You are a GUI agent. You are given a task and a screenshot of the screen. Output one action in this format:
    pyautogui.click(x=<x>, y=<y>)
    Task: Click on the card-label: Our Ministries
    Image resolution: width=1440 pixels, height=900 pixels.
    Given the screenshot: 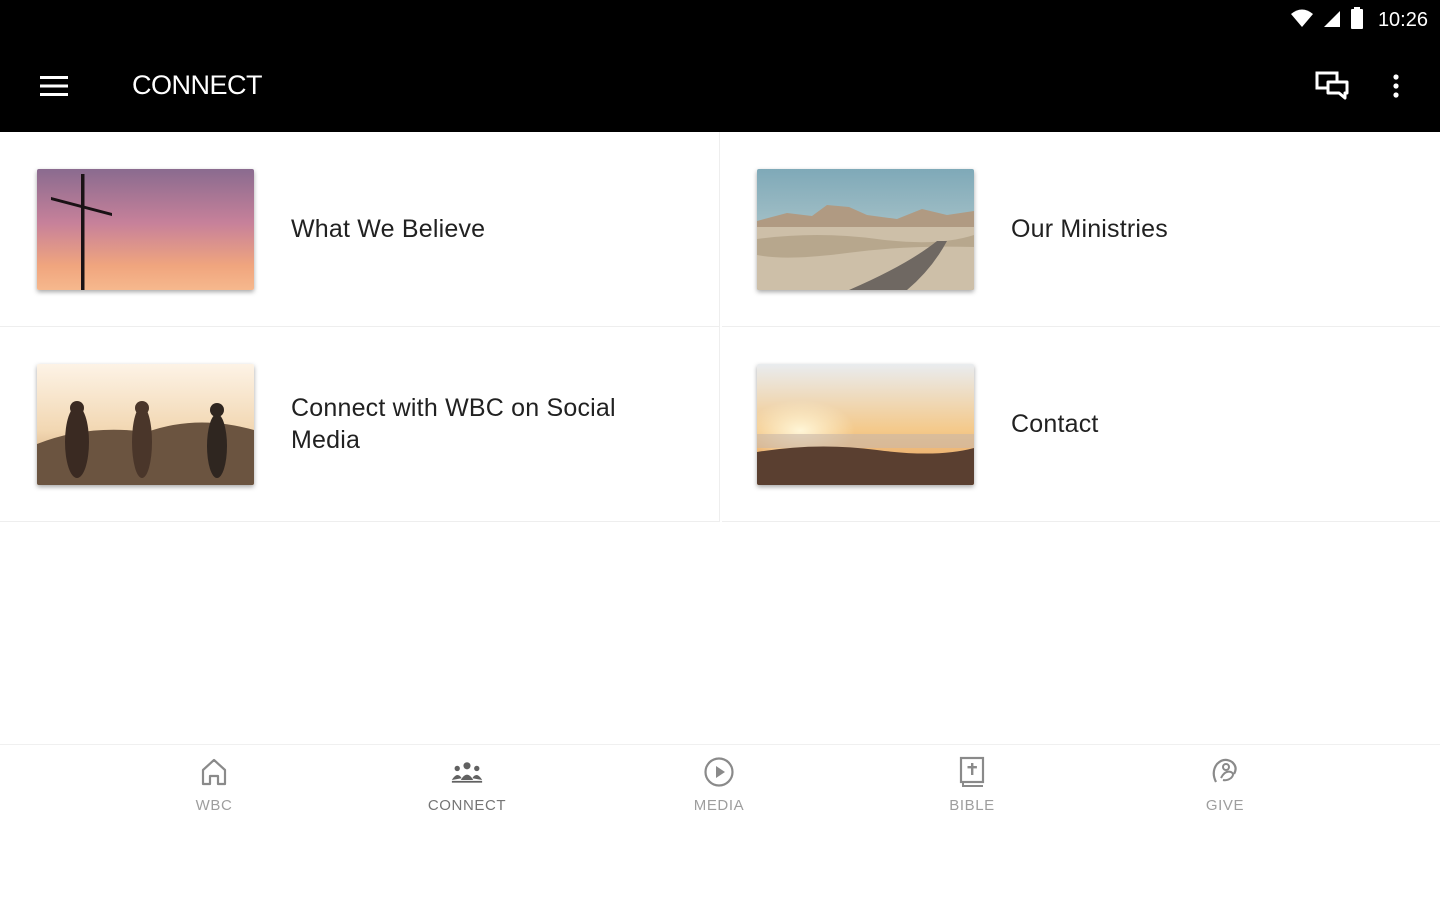 What is the action you would take?
    pyautogui.click(x=1089, y=229)
    